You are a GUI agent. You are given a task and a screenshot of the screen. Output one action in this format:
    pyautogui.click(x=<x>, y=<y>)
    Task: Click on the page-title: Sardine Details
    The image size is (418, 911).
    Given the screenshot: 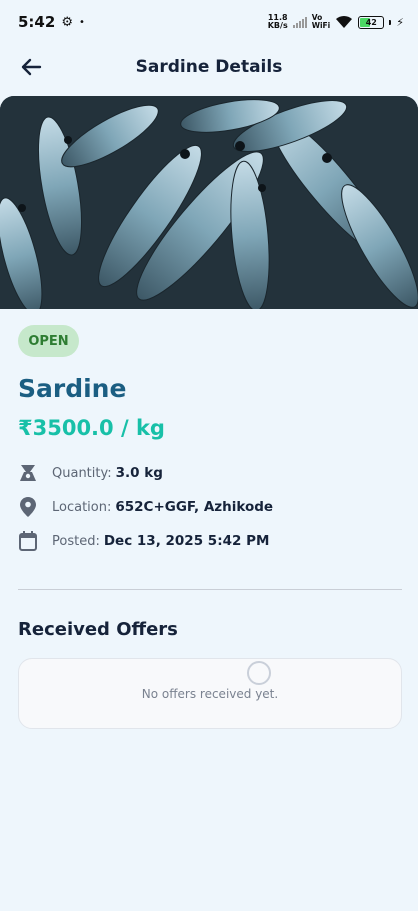 What is the action you would take?
    pyautogui.click(x=209, y=67)
    